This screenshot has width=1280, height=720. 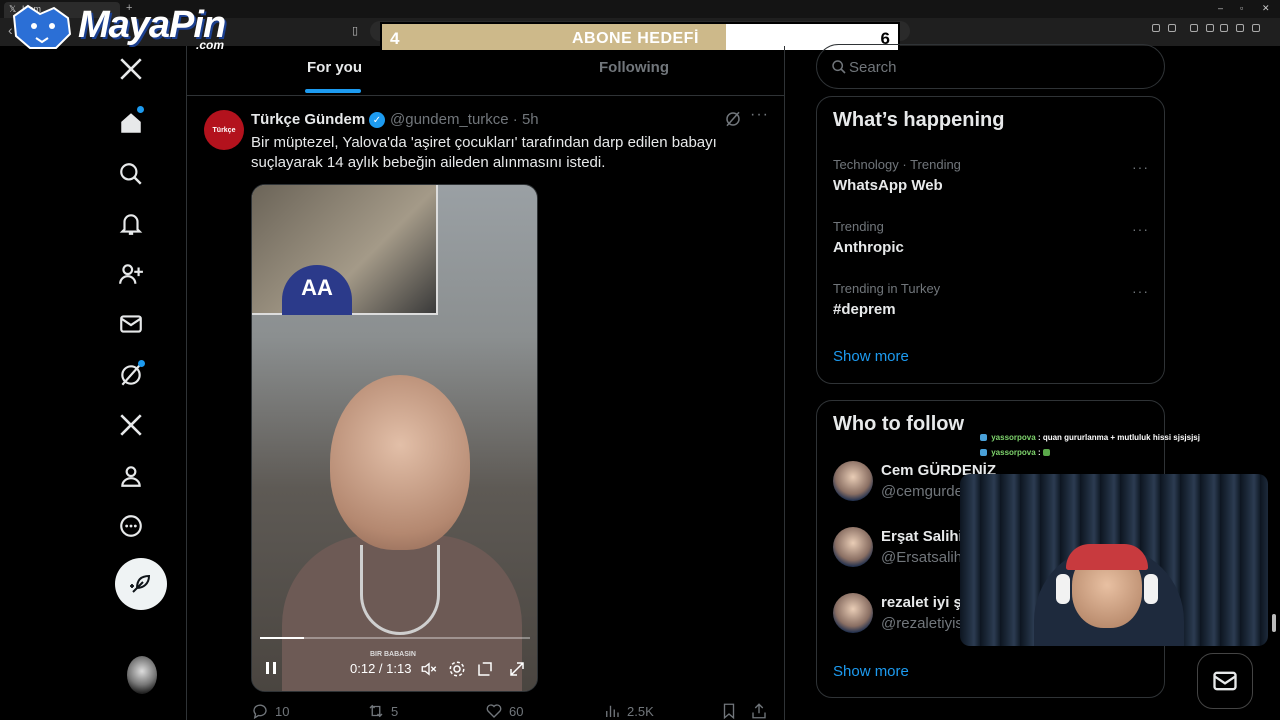 I want to click on bookmark-icon: ▯, so click(x=355, y=30).